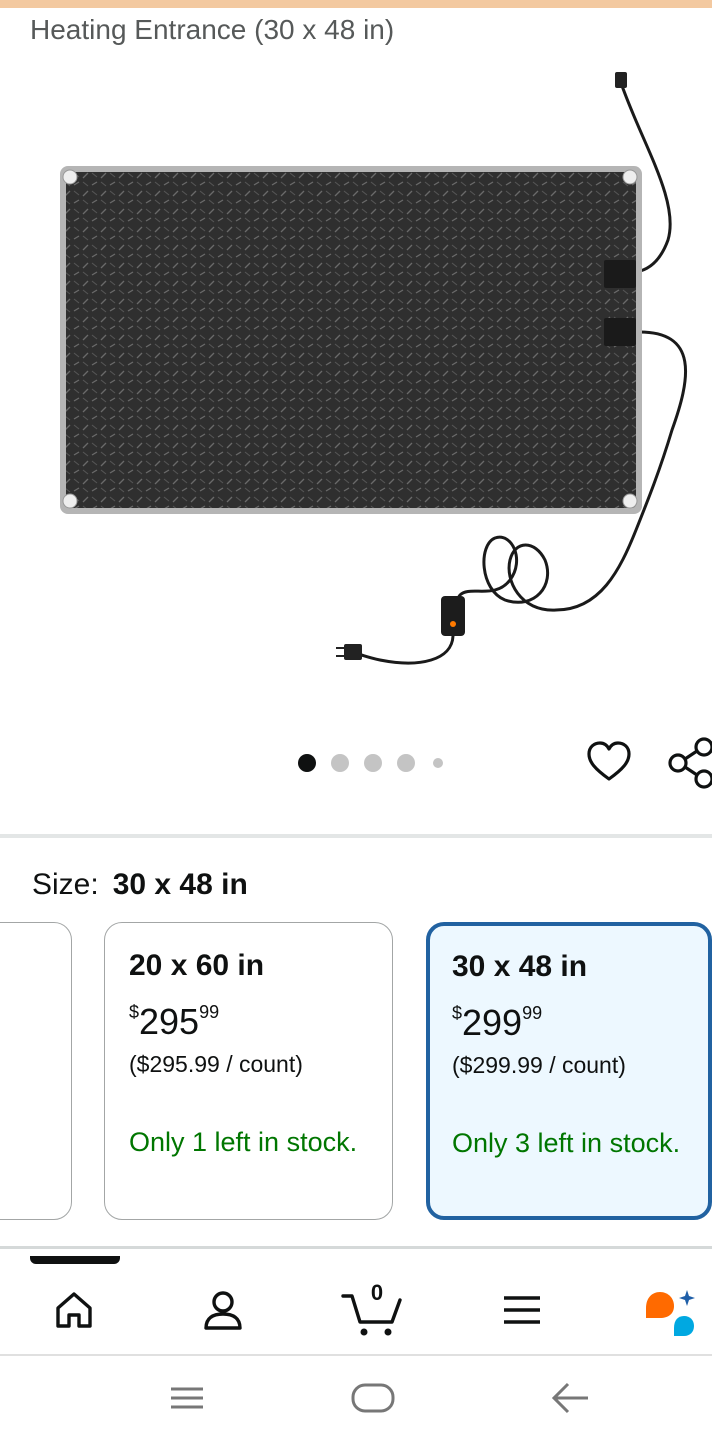 This screenshot has height=1440, width=712. I want to click on nav-cart-button: 0, so click(372, 1310).